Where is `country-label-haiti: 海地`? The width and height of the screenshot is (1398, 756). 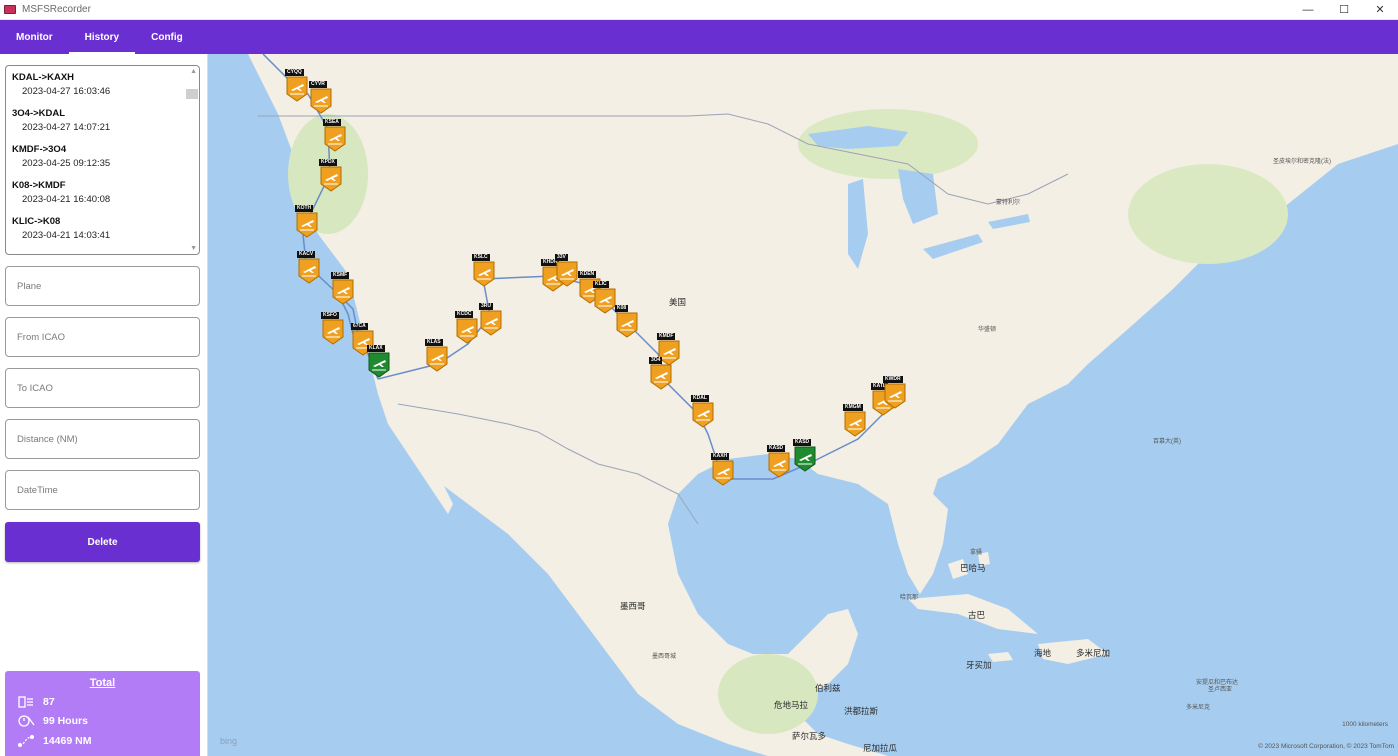
country-label-haiti: 海地 is located at coordinates (1043, 653).